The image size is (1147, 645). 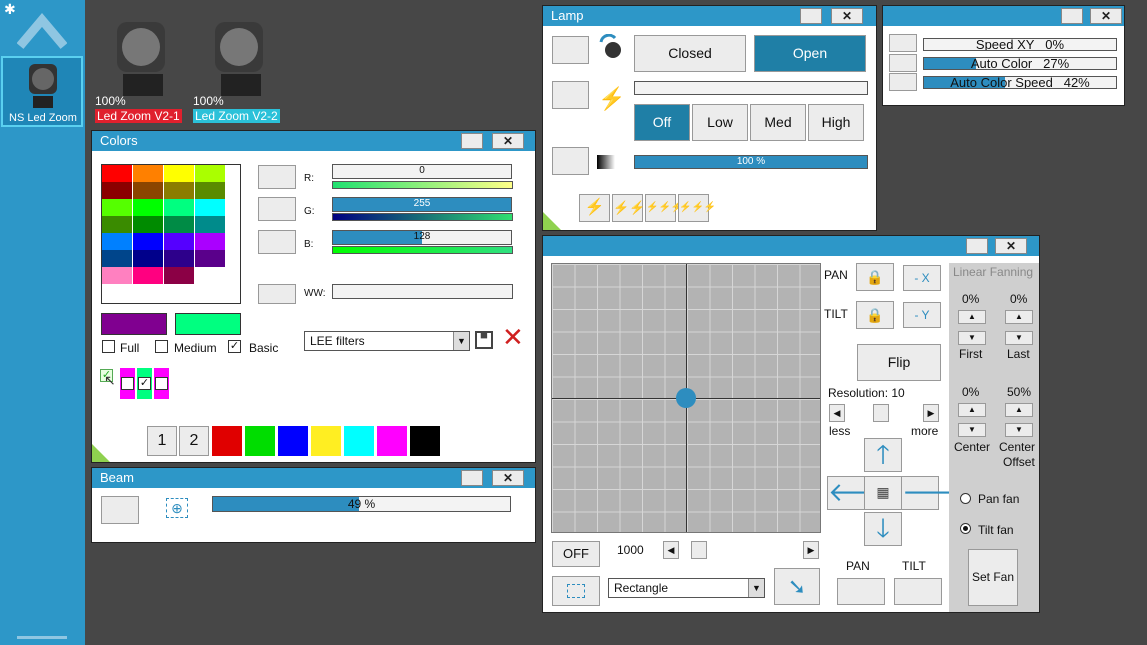 What do you see at coordinates (570, 95) in the screenshot?
I see `strobe-button` at bounding box center [570, 95].